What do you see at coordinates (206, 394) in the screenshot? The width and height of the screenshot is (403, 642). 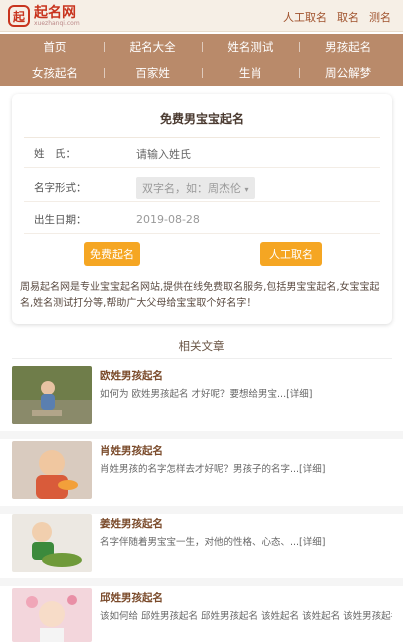 I see `article-summary: 如何为 欧姓男孩起名 才好呢？要想给男宝...[详细]` at bounding box center [206, 394].